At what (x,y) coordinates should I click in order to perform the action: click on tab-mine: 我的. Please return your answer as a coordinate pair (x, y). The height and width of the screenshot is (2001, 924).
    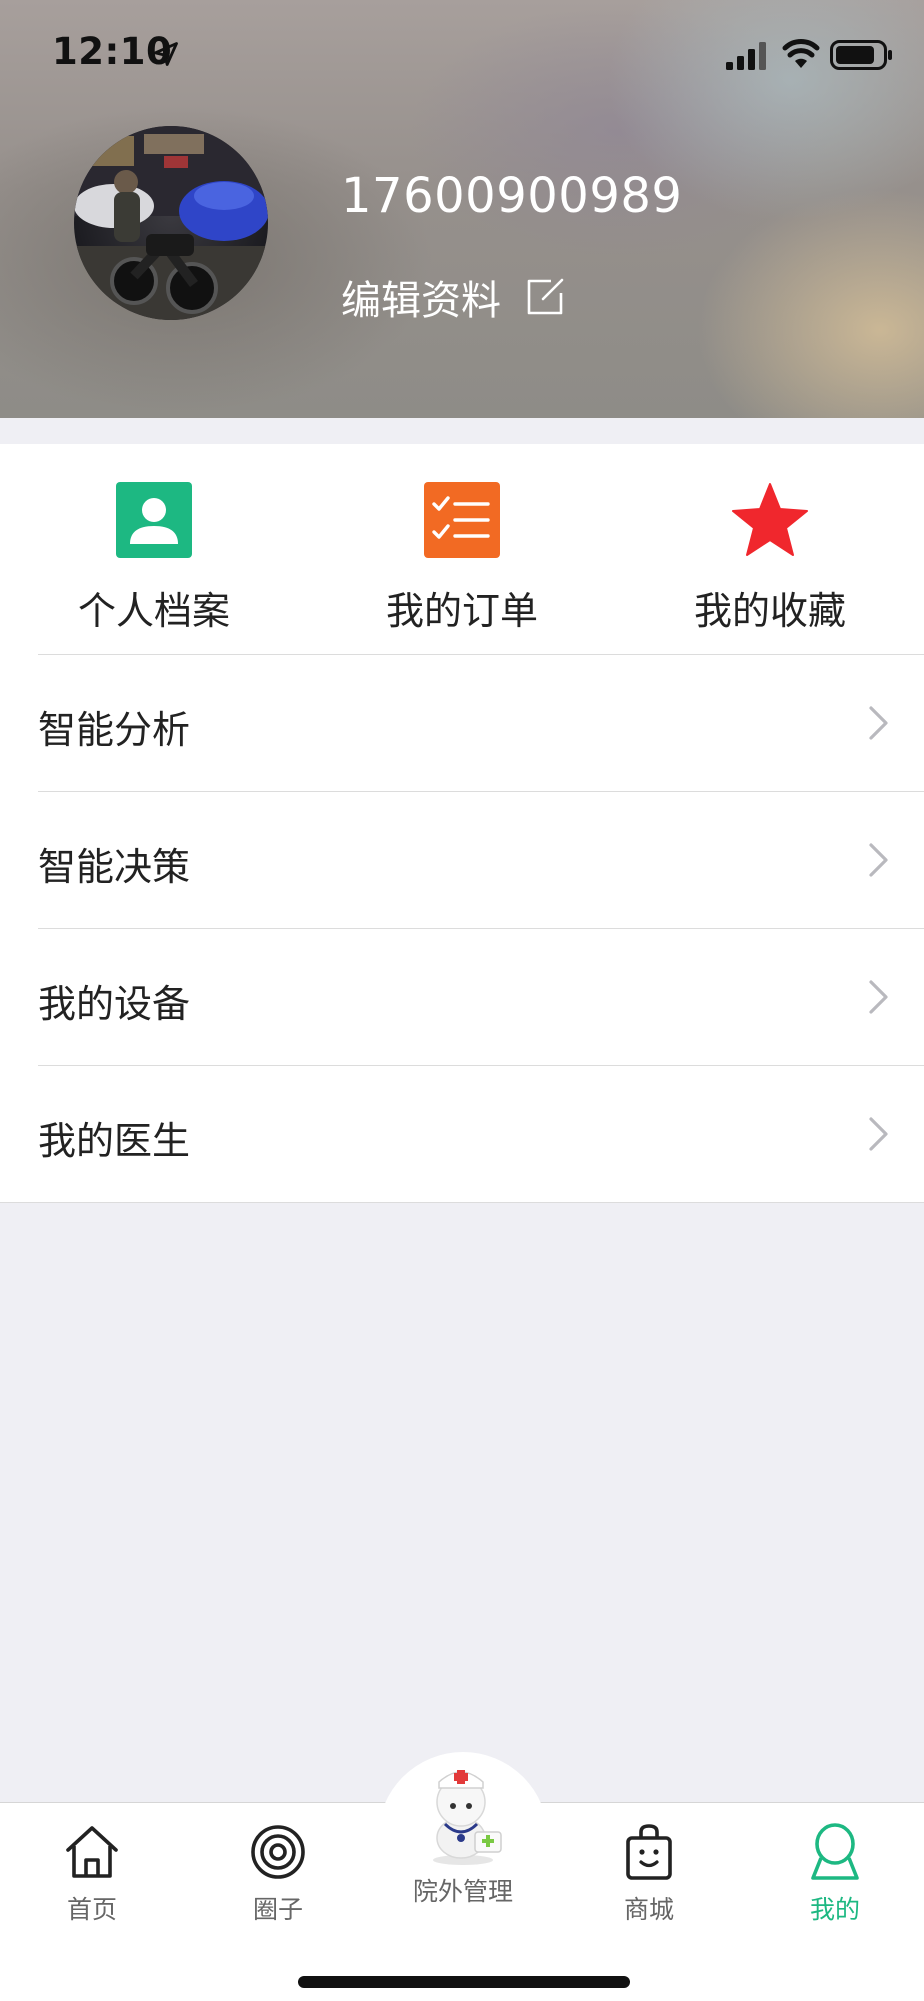
    Looking at the image, I should click on (835, 1867).